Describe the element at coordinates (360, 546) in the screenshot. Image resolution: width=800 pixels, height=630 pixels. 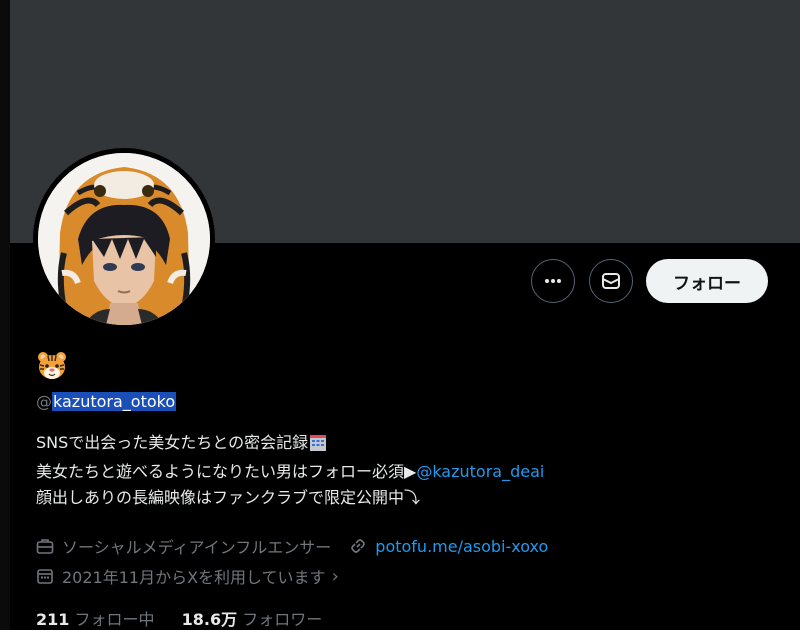
I see `link-icon` at that location.